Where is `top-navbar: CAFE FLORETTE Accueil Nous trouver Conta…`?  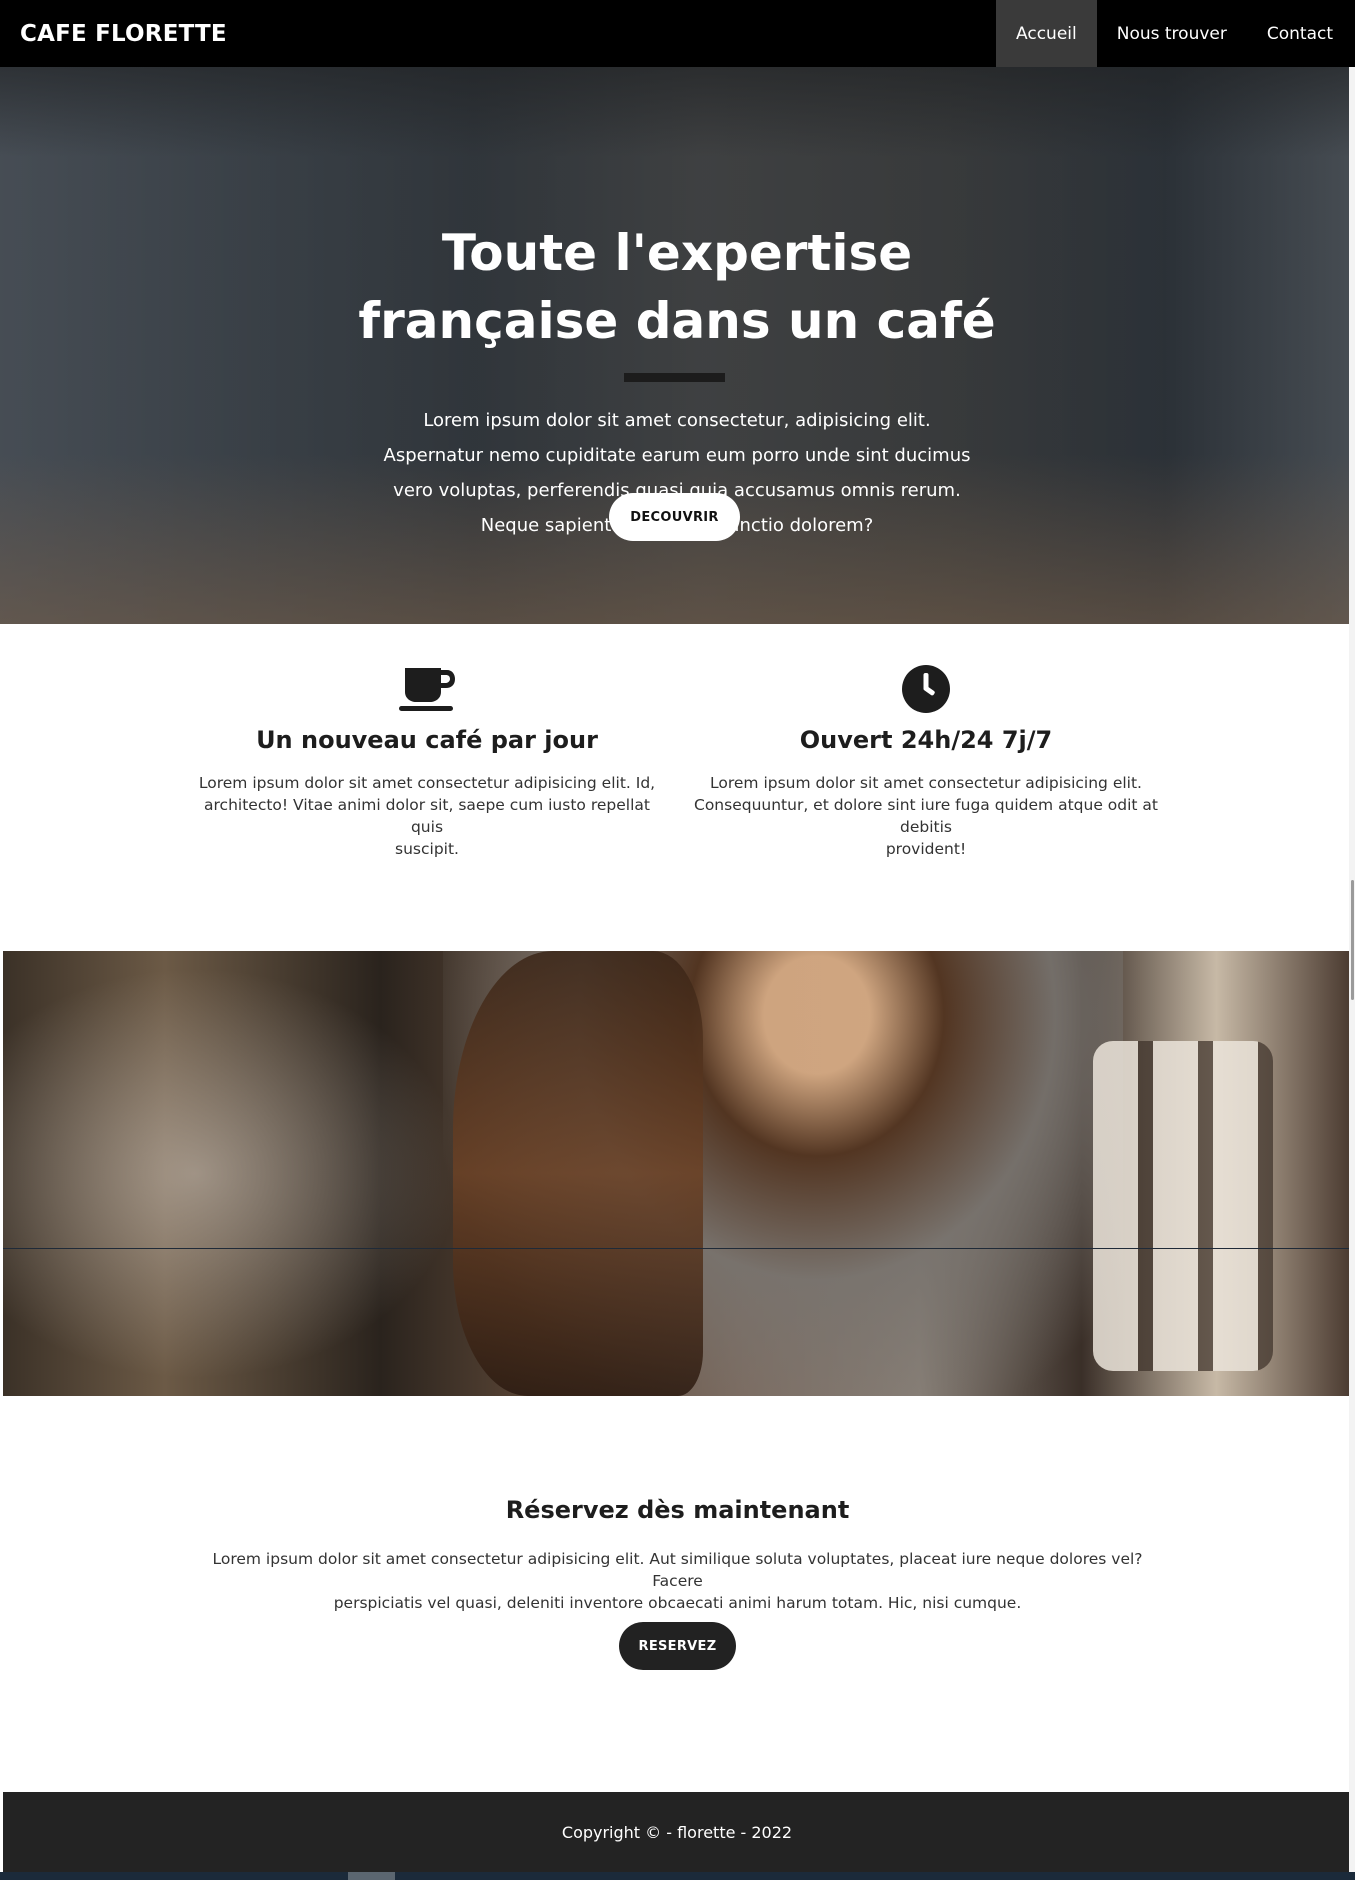 top-navbar: CAFE FLORETTE Accueil Nous trouver Conta… is located at coordinates (677, 33).